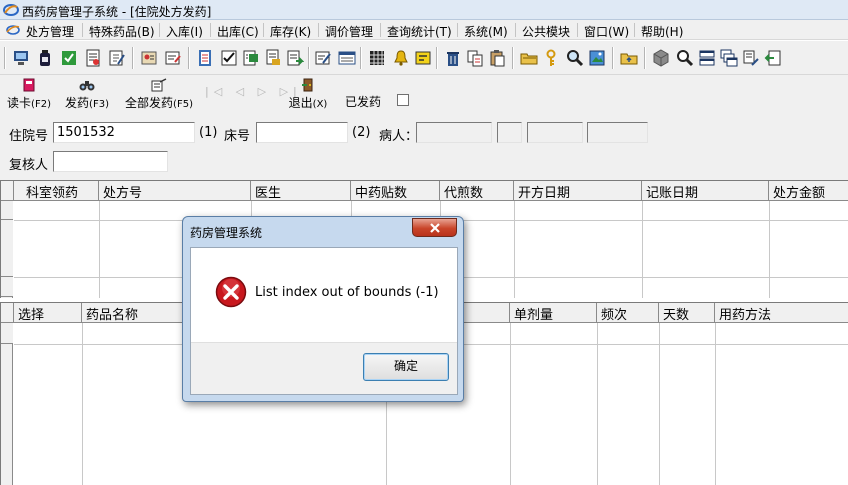  I want to click on patient-age-field, so click(555, 132).